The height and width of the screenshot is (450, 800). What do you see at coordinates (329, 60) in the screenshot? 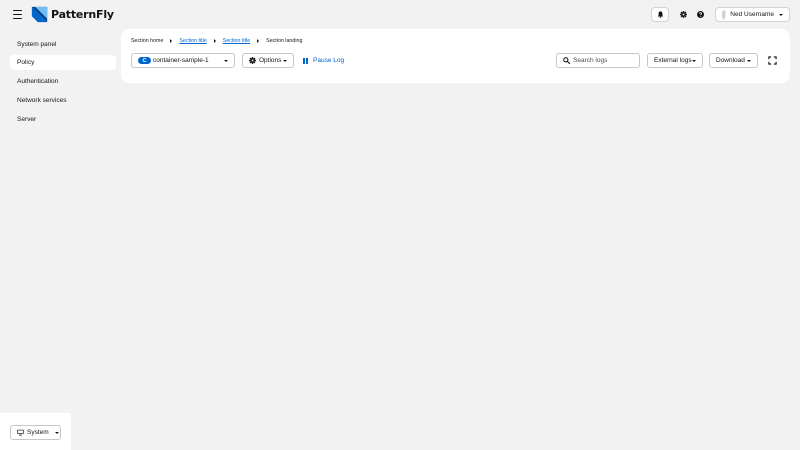
I see `pause-log-label: Pause Log` at bounding box center [329, 60].